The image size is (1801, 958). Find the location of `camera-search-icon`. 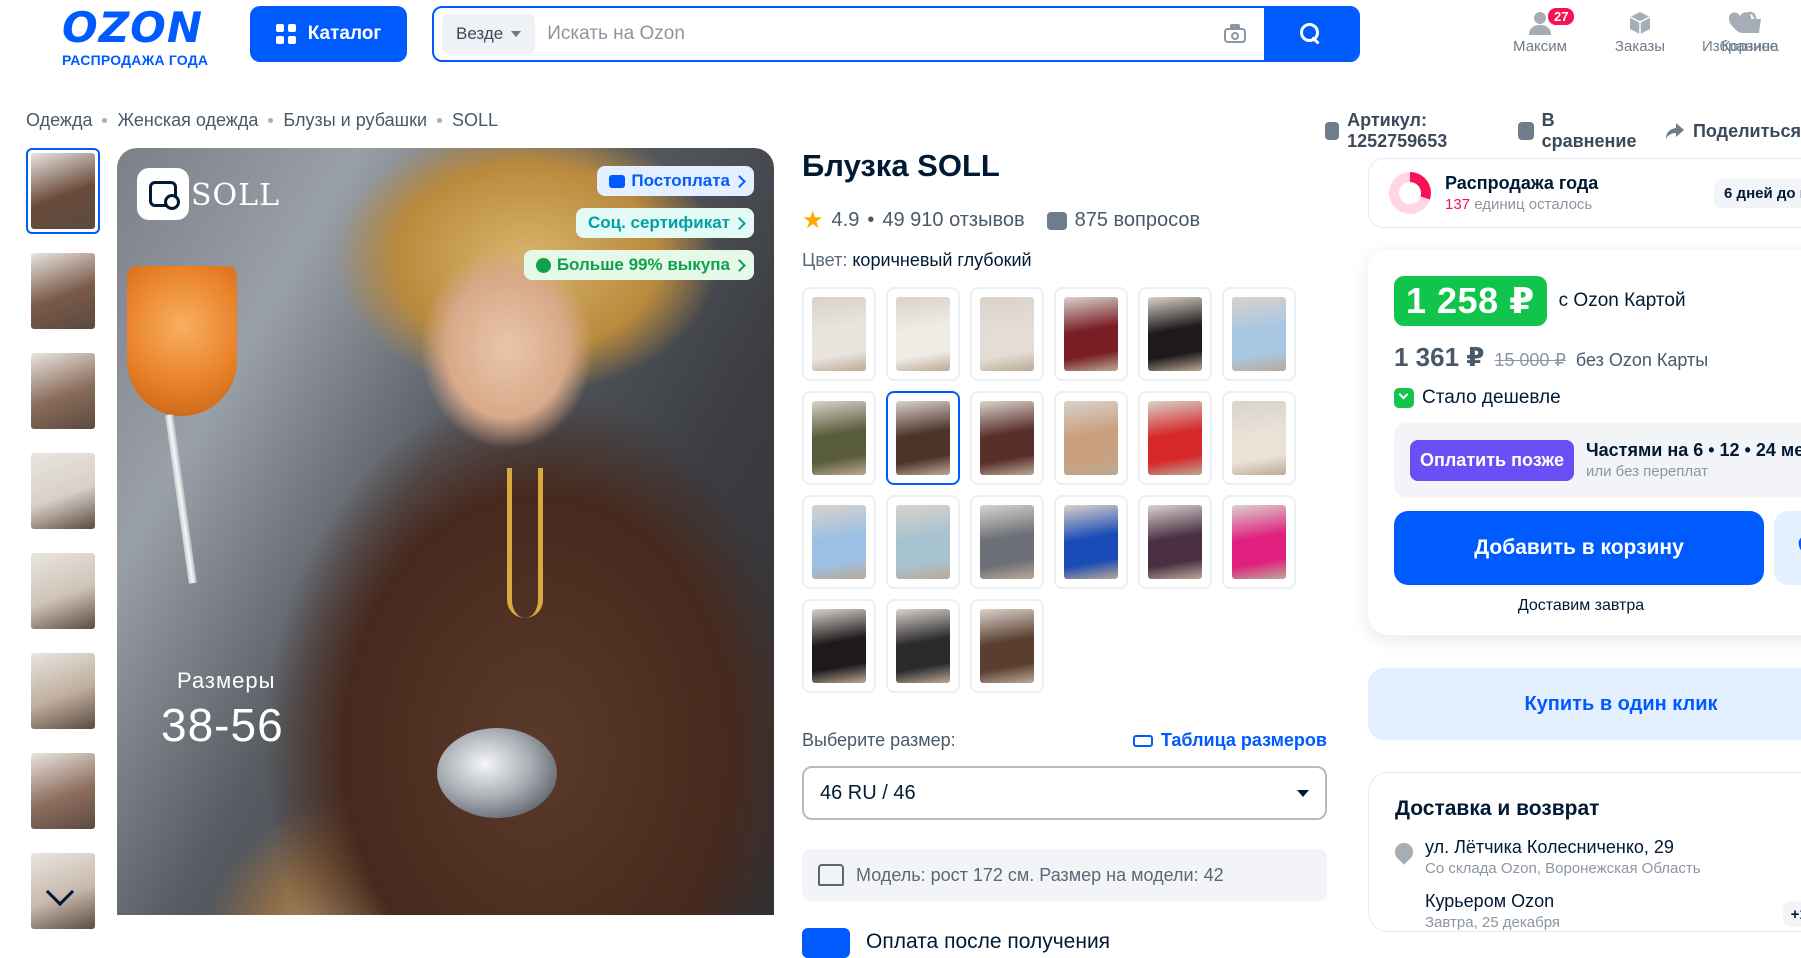

camera-search-icon is located at coordinates (1236, 34).